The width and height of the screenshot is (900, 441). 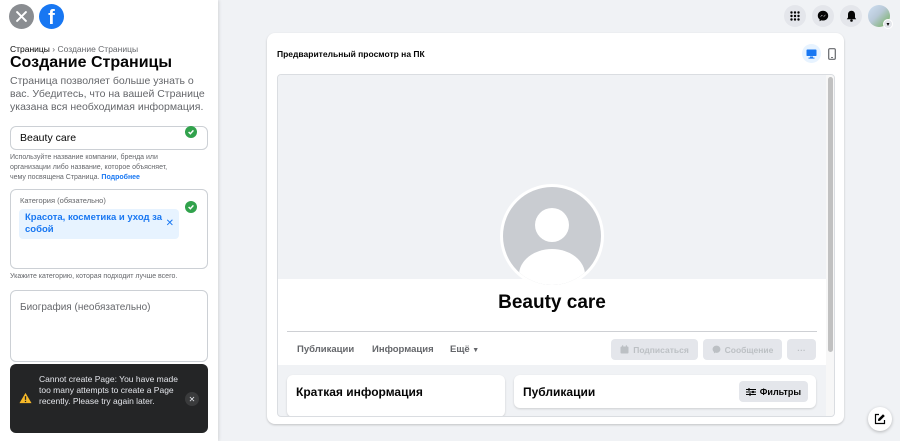 I want to click on chip-remove-icon: ✕, so click(x=170, y=223).